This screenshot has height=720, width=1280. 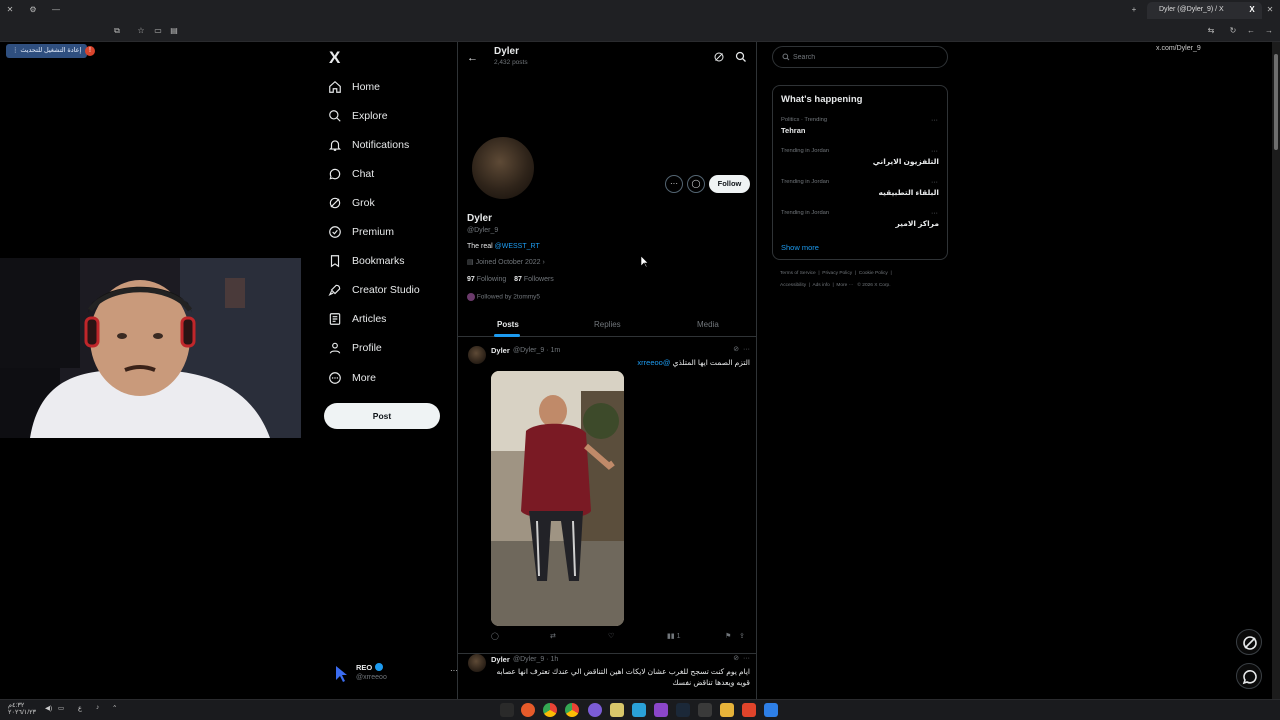 What do you see at coordinates (56, 10) in the screenshot?
I see `minimize-icon: —` at bounding box center [56, 10].